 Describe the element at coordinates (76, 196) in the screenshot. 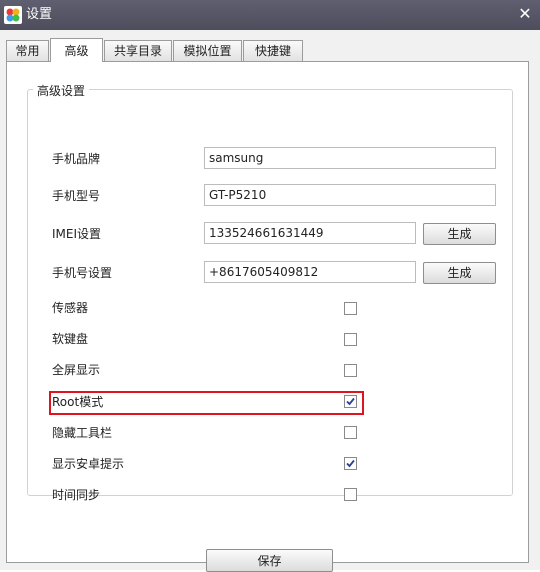

I see `model-label: 手机型号` at that location.